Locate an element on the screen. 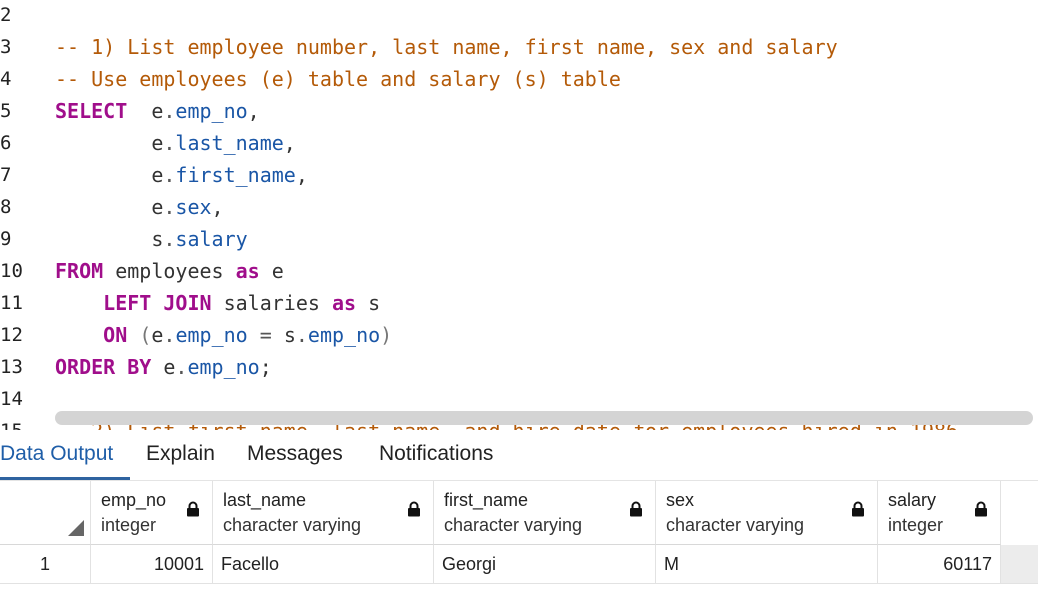  code-token: LEFT JOIN is located at coordinates (157, 303).